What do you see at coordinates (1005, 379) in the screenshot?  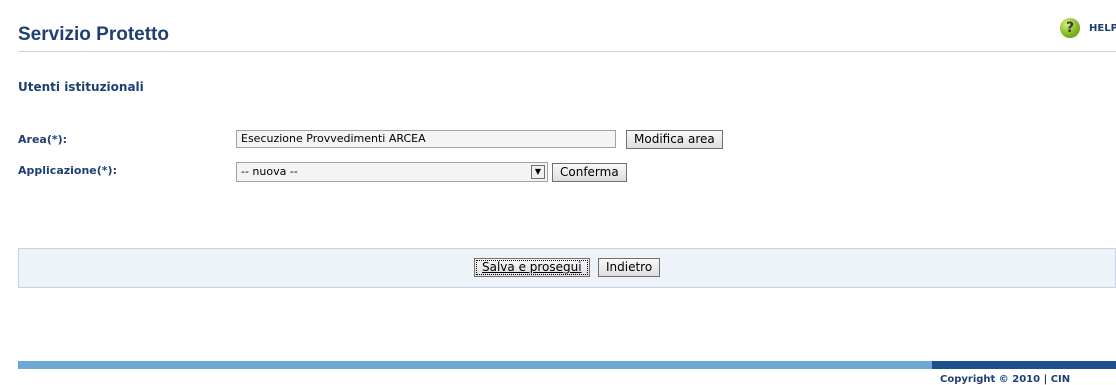 I see `copyright-text: Copyright © 2010 | CIN` at bounding box center [1005, 379].